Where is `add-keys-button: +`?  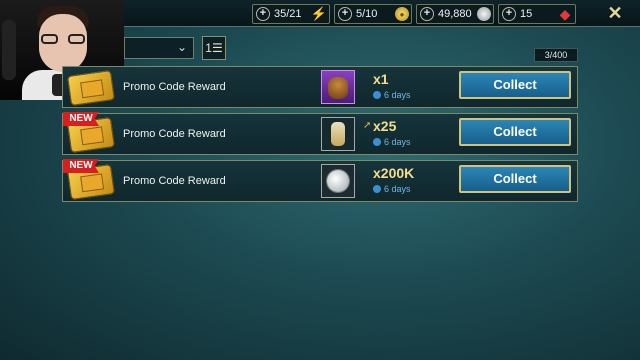
add-keys-button: + is located at coordinates (345, 14).